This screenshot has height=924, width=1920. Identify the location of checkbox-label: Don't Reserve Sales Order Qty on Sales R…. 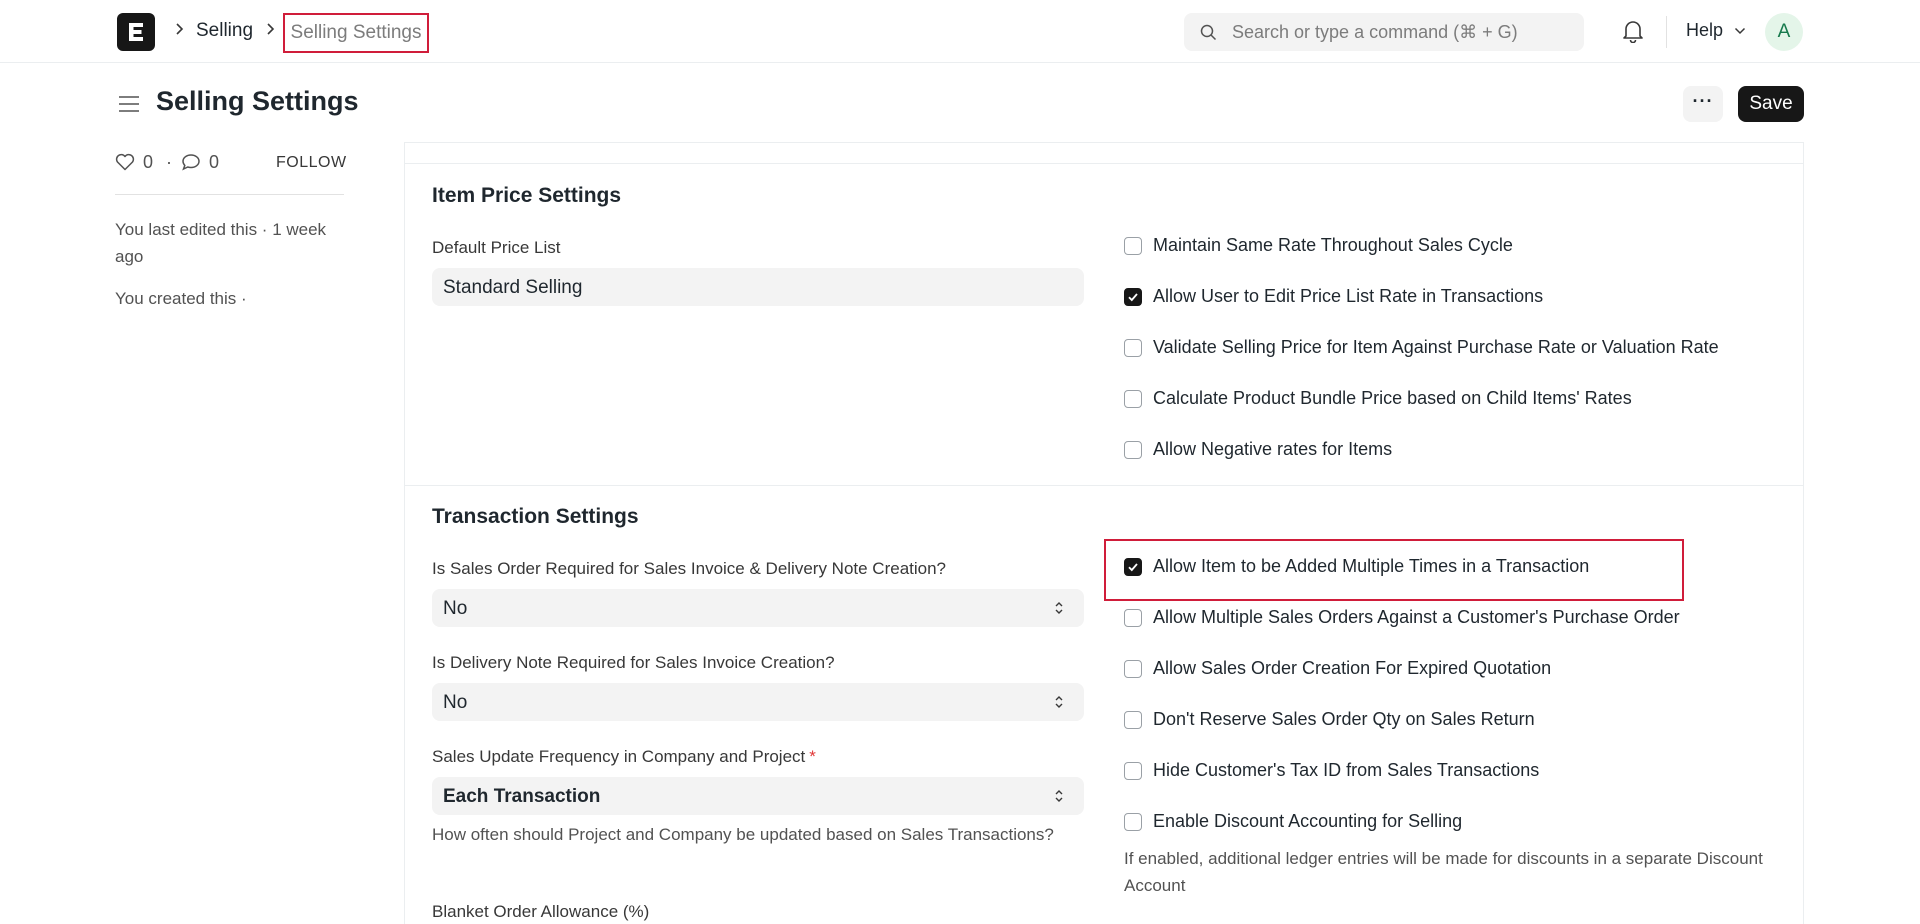
(1344, 719).